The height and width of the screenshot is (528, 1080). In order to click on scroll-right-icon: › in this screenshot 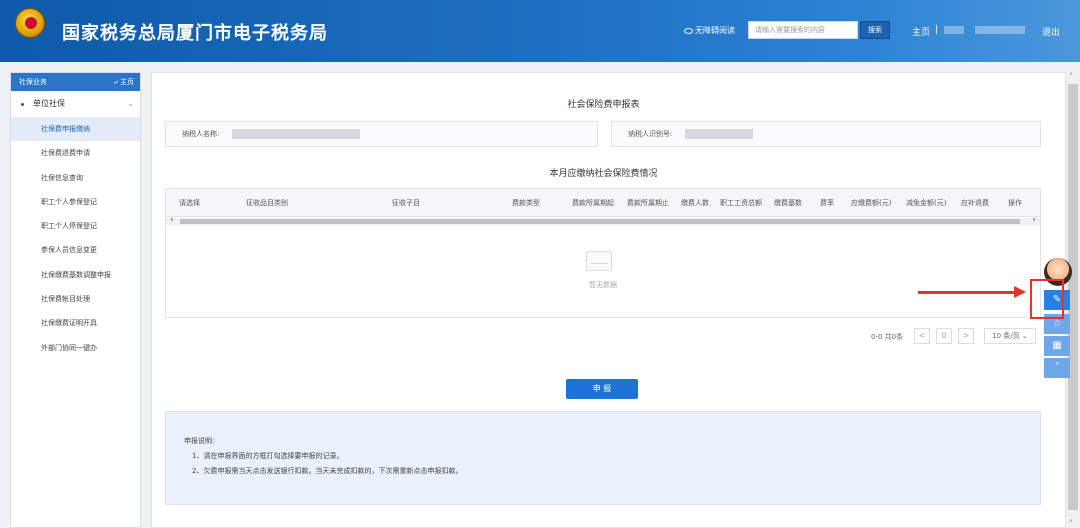, I will do `click(1034, 220)`.